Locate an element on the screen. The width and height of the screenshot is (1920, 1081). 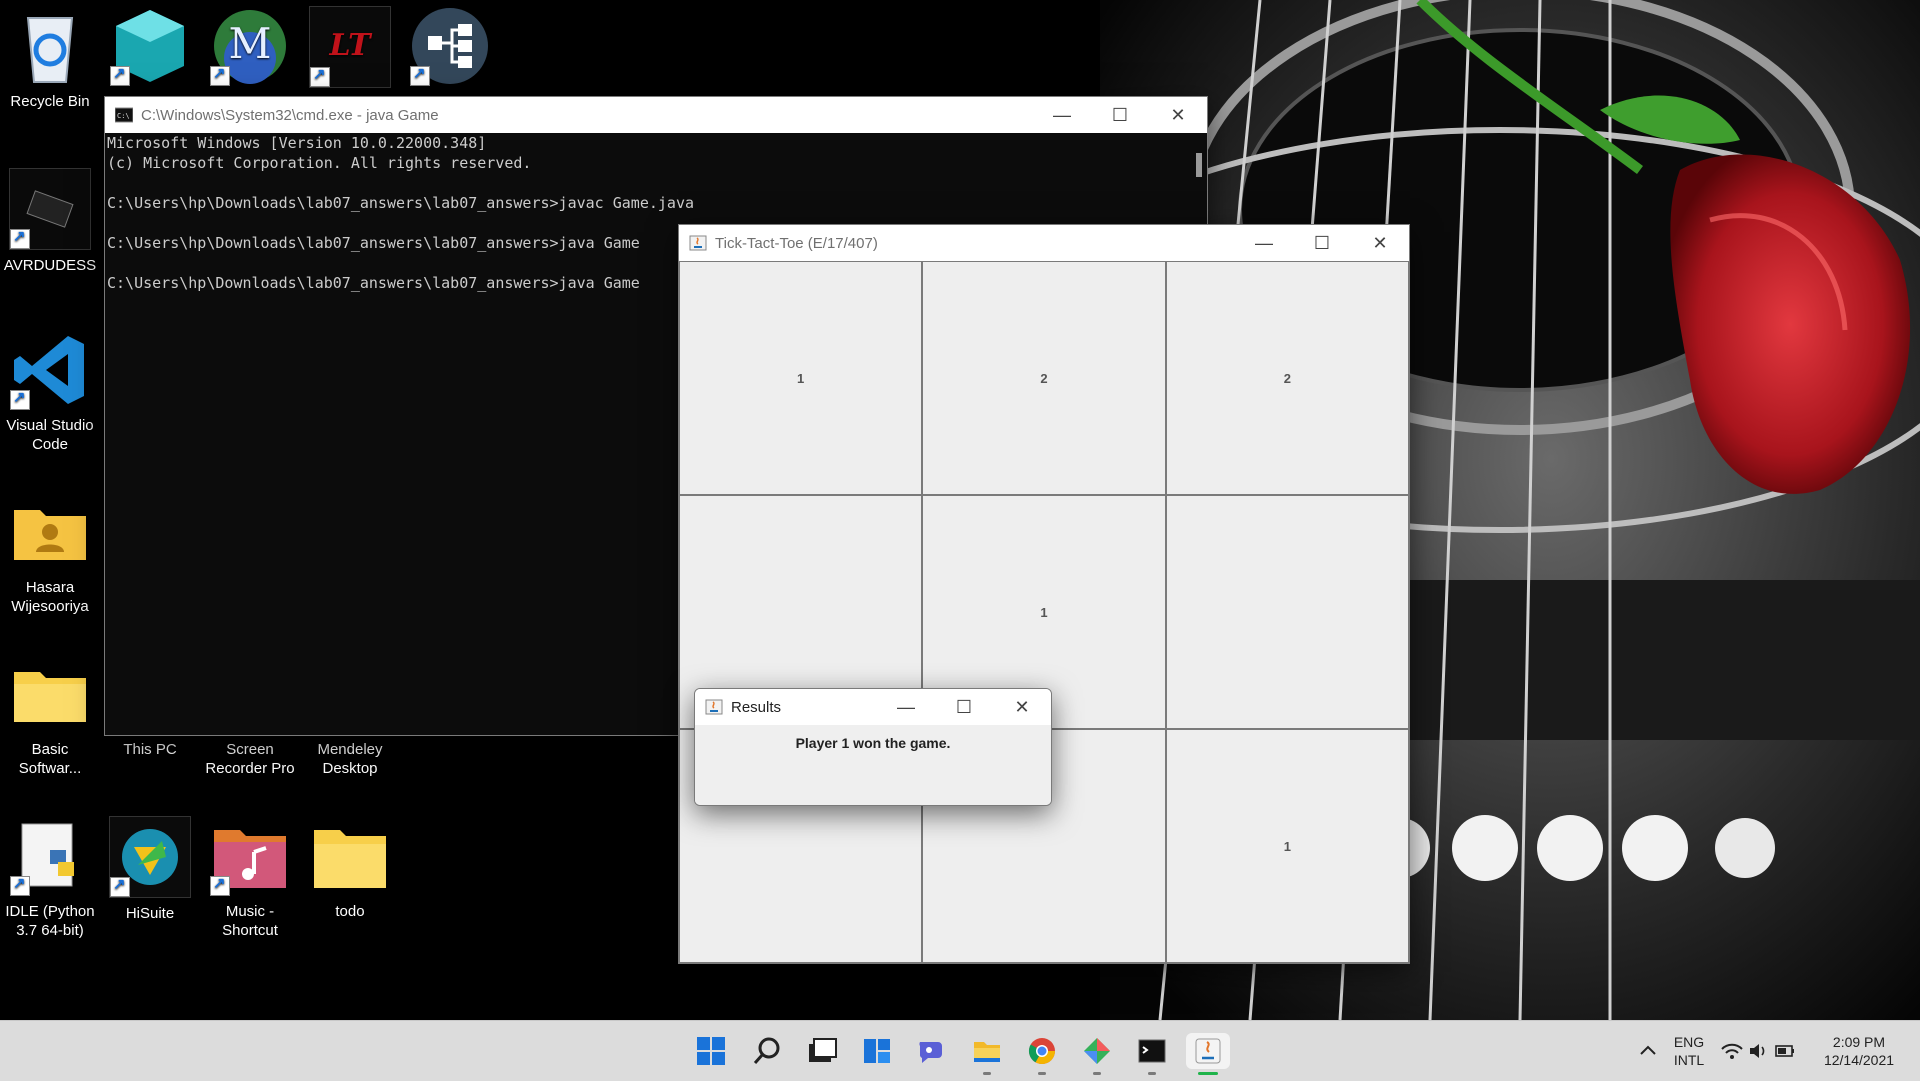
dialog-title: Results is located at coordinates (756, 707).